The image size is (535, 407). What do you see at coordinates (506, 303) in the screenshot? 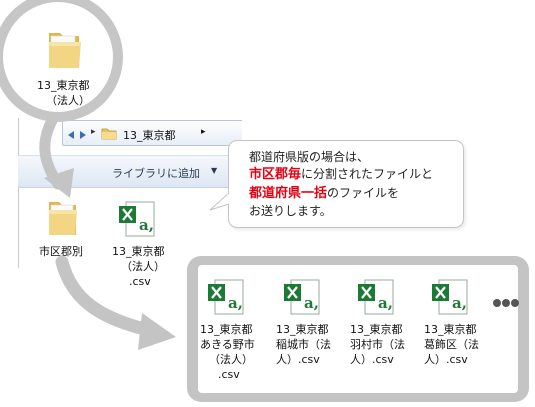
I see `ellipsis-icon` at bounding box center [506, 303].